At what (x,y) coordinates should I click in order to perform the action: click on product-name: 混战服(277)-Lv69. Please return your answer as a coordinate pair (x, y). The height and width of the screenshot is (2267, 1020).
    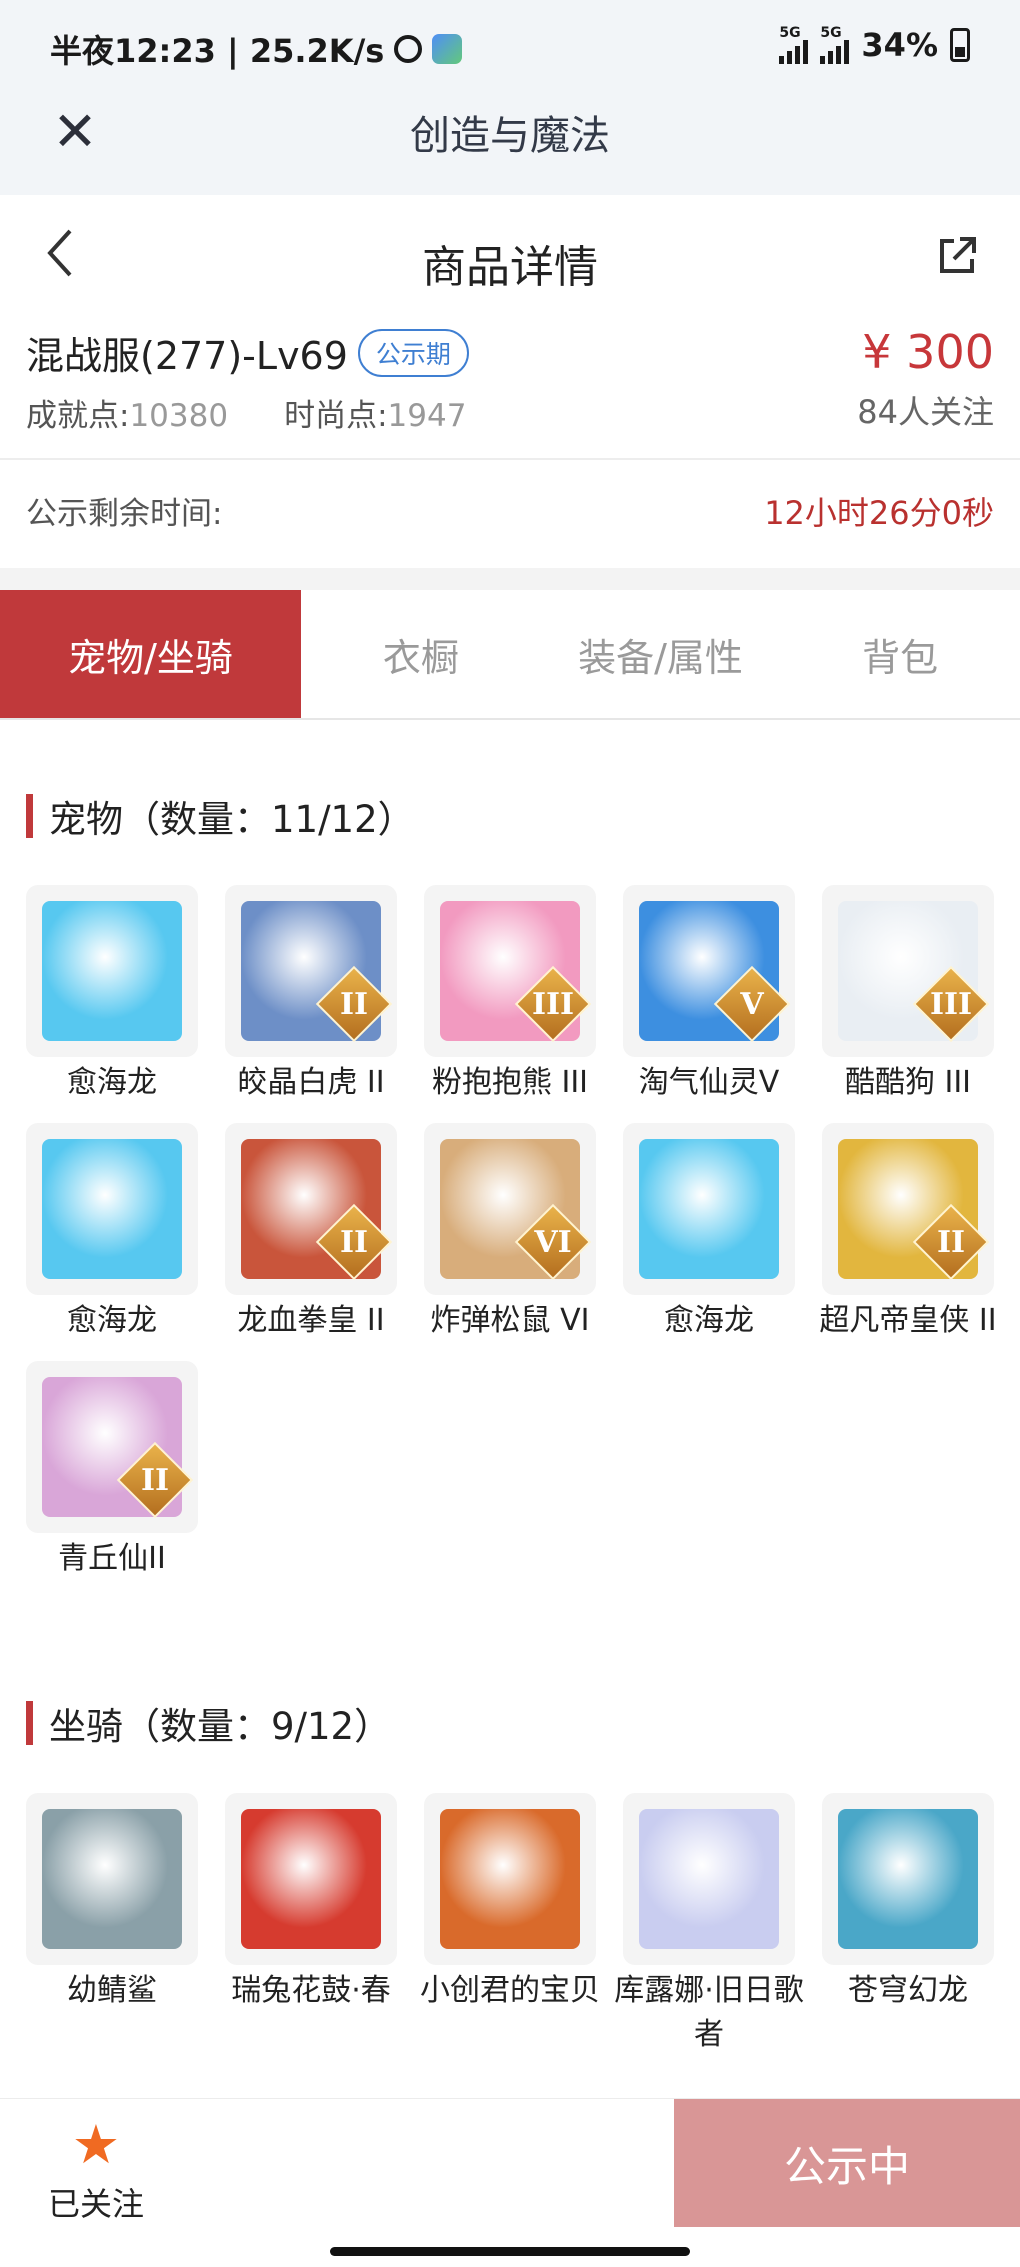
    Looking at the image, I should click on (187, 356).